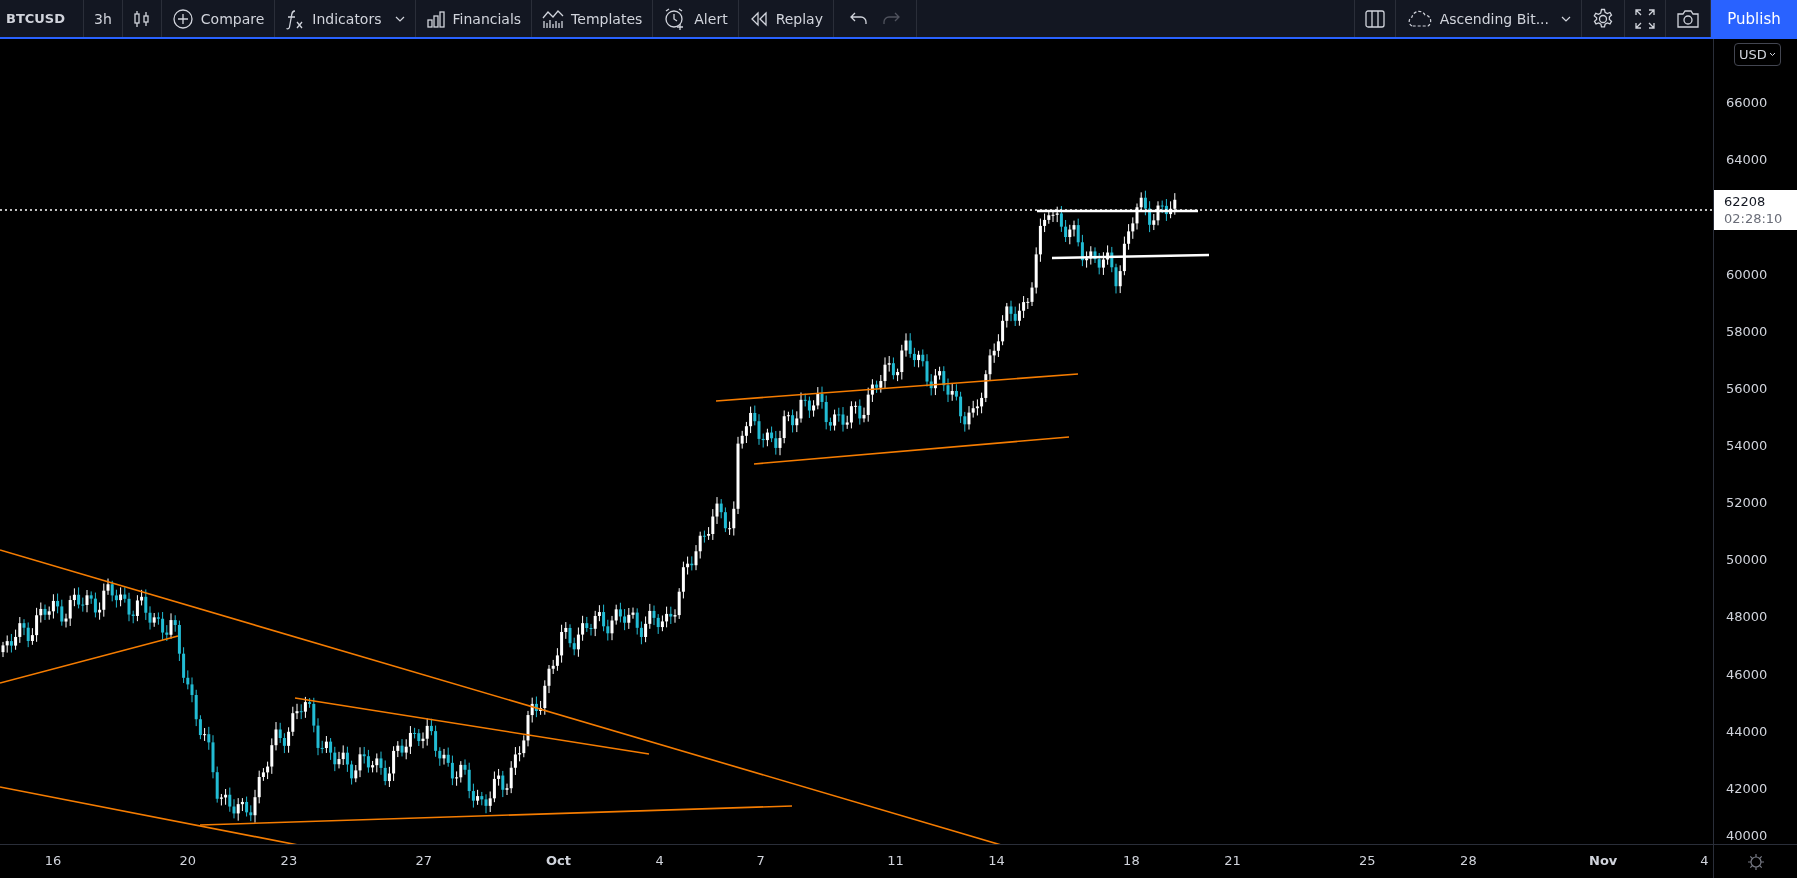 The height and width of the screenshot is (878, 1797). Describe the element at coordinates (1688, 18) in the screenshot. I see `camera-icon` at that location.